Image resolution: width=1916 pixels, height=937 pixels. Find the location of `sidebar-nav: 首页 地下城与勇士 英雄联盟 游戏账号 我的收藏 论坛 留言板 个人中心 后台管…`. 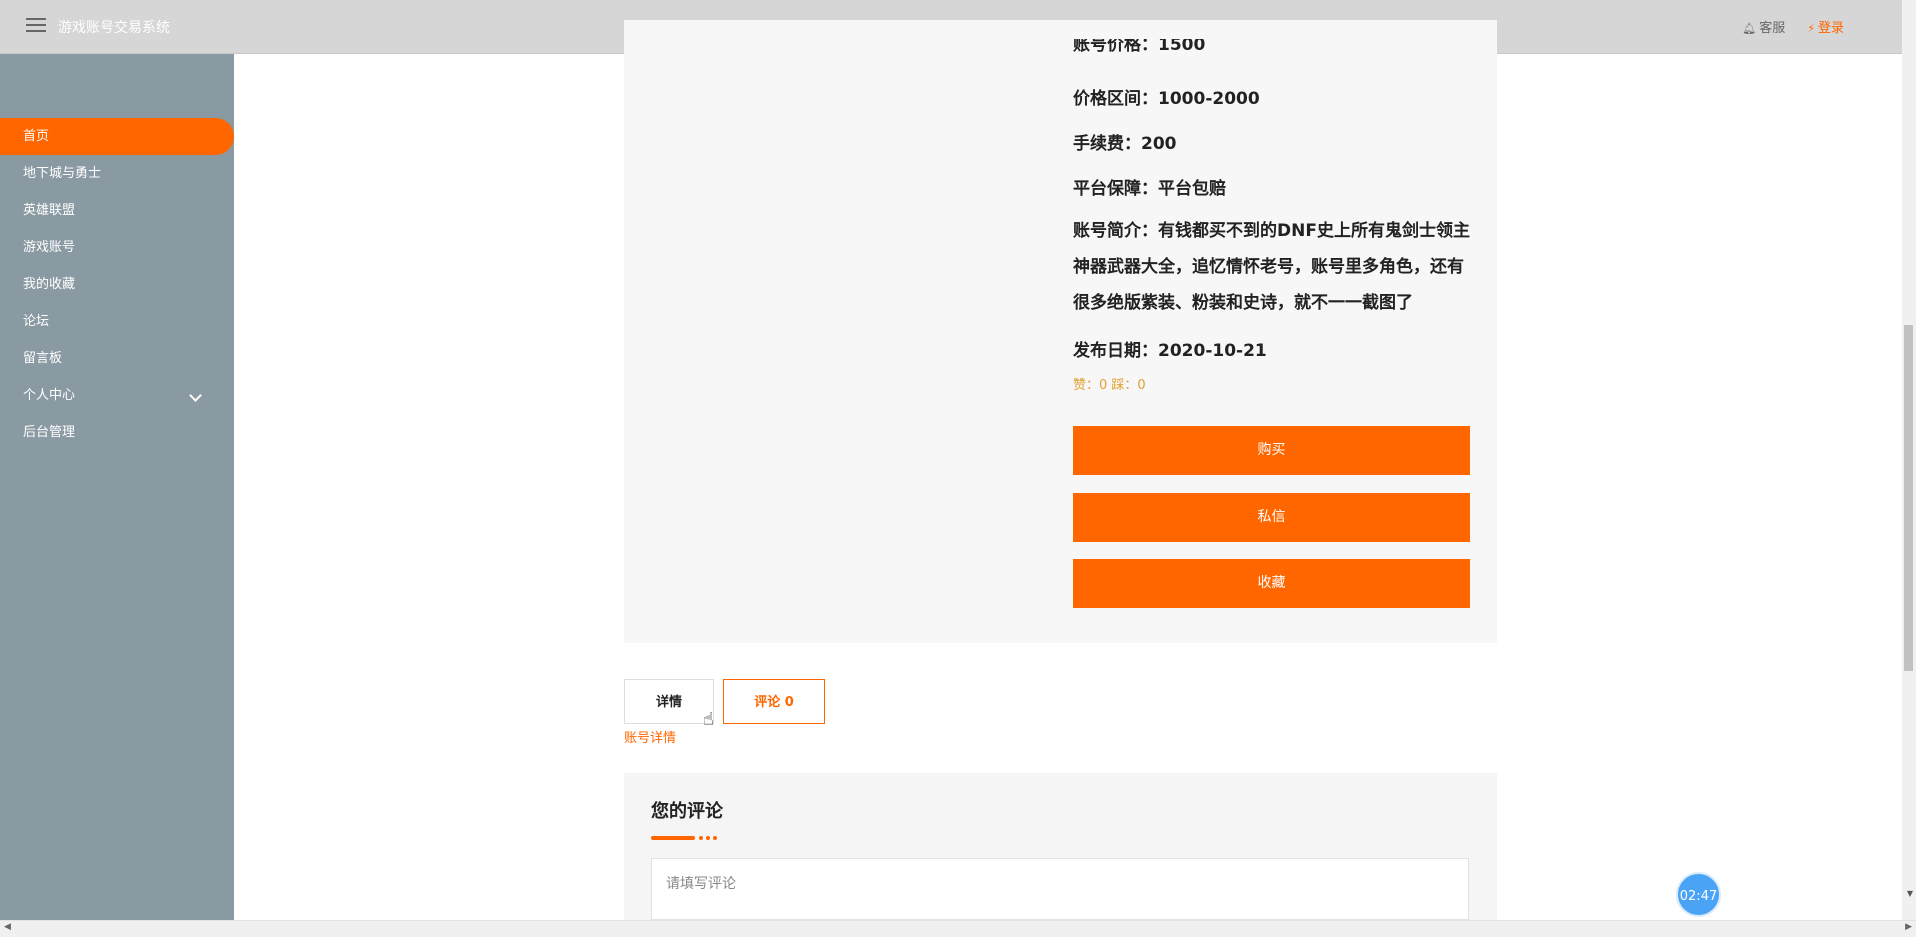

sidebar-nav: 首页 地下城与勇士 英雄联盟 游戏账号 我的收藏 论坛 留言板 个人中心 后台管… is located at coordinates (117, 284).